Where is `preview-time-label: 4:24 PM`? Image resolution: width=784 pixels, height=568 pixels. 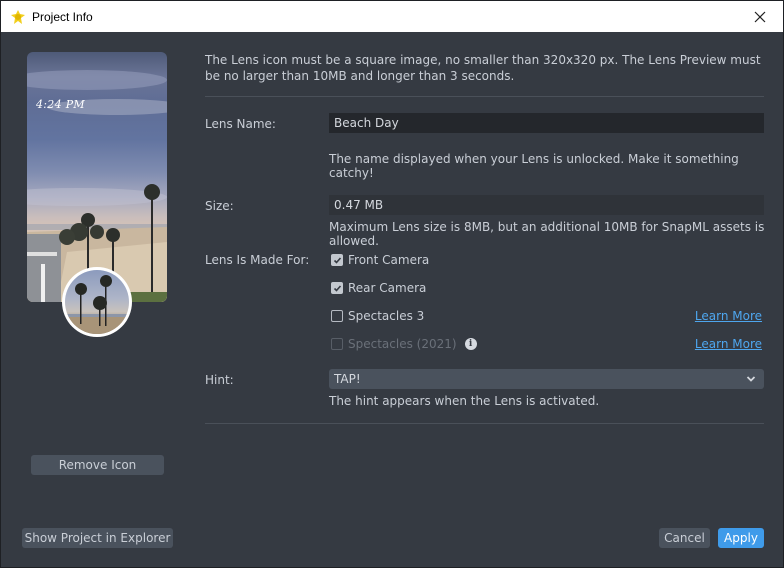
preview-time-label: 4:24 PM is located at coordinates (60, 104).